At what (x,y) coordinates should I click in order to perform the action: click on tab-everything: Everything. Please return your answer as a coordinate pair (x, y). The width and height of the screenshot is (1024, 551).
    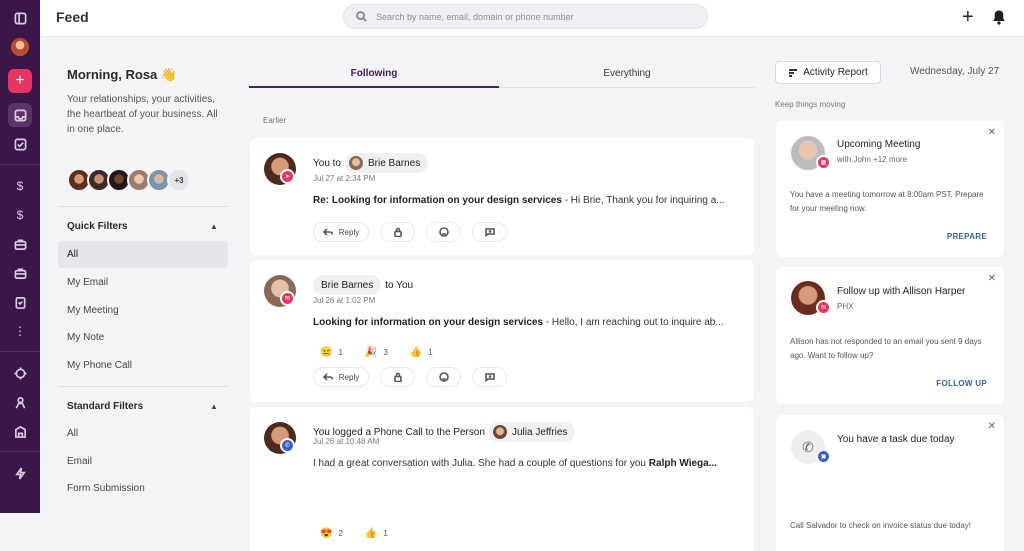
    Looking at the image, I should click on (627, 73).